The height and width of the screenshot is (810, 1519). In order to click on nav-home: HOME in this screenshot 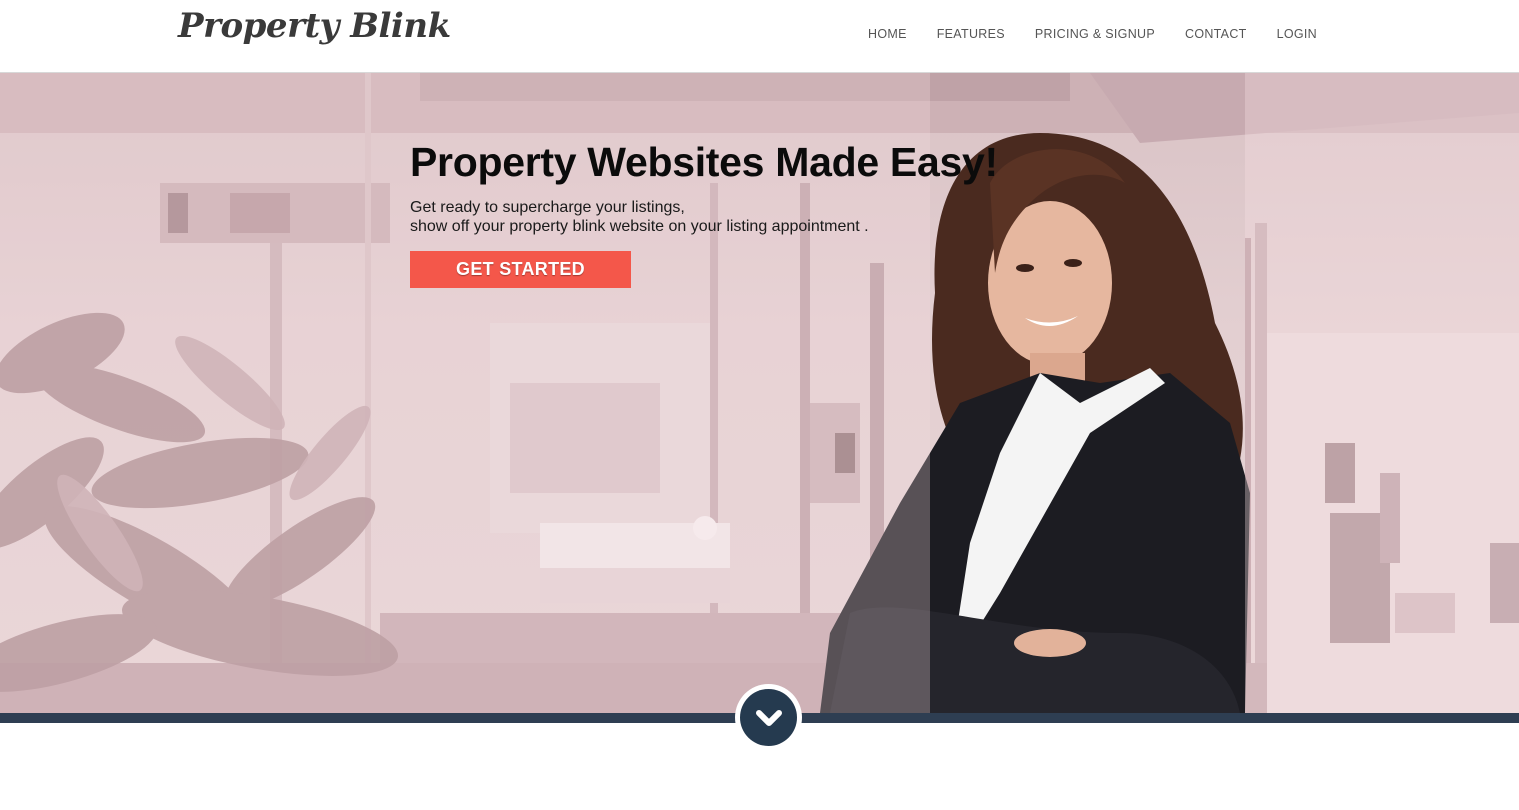, I will do `click(887, 34)`.